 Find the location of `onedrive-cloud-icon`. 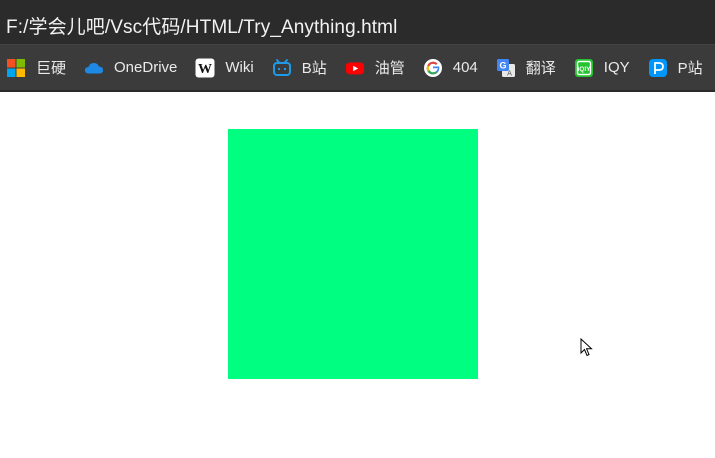

onedrive-cloud-icon is located at coordinates (94, 68).